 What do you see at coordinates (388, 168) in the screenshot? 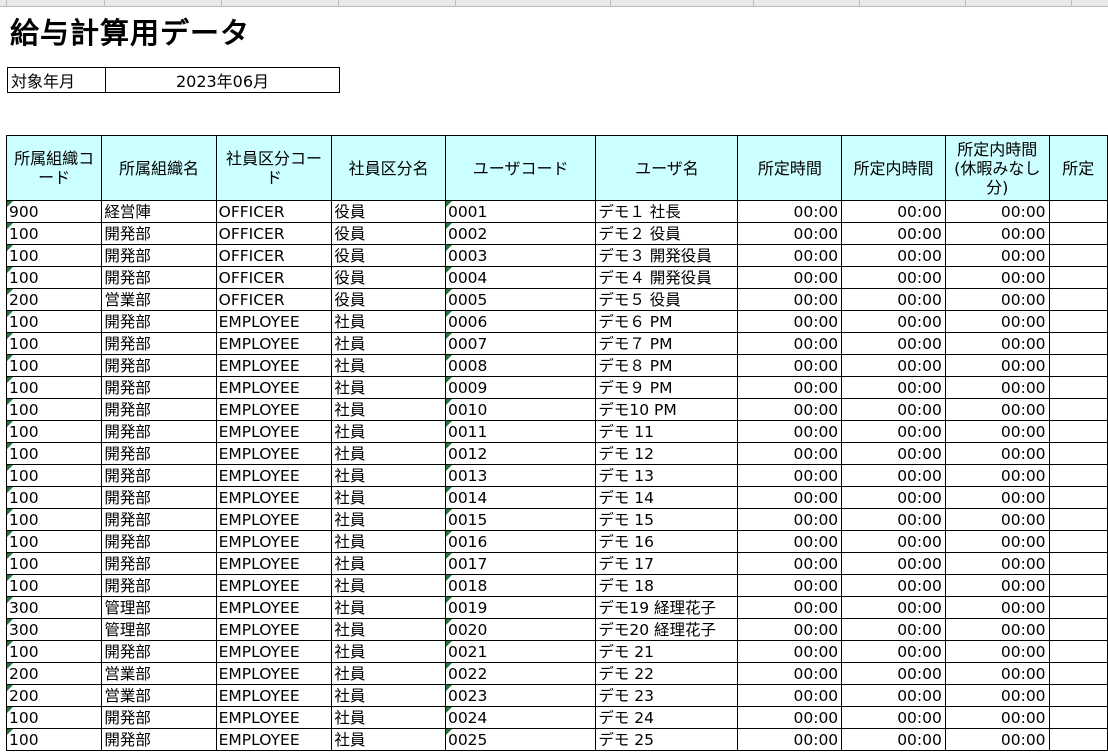
I see `column-header: 社員区分名` at bounding box center [388, 168].